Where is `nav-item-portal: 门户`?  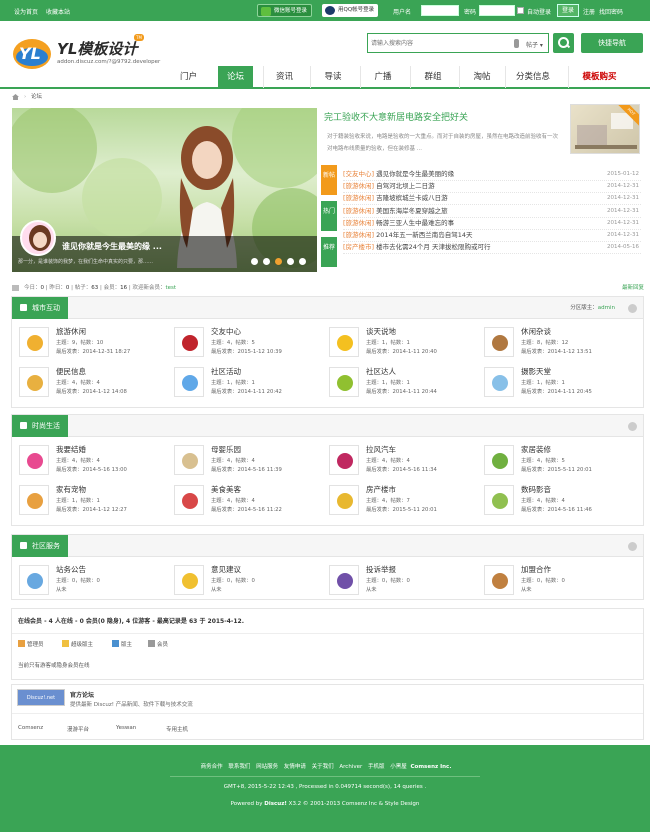
nav-item-portal: 门户 is located at coordinates (188, 77).